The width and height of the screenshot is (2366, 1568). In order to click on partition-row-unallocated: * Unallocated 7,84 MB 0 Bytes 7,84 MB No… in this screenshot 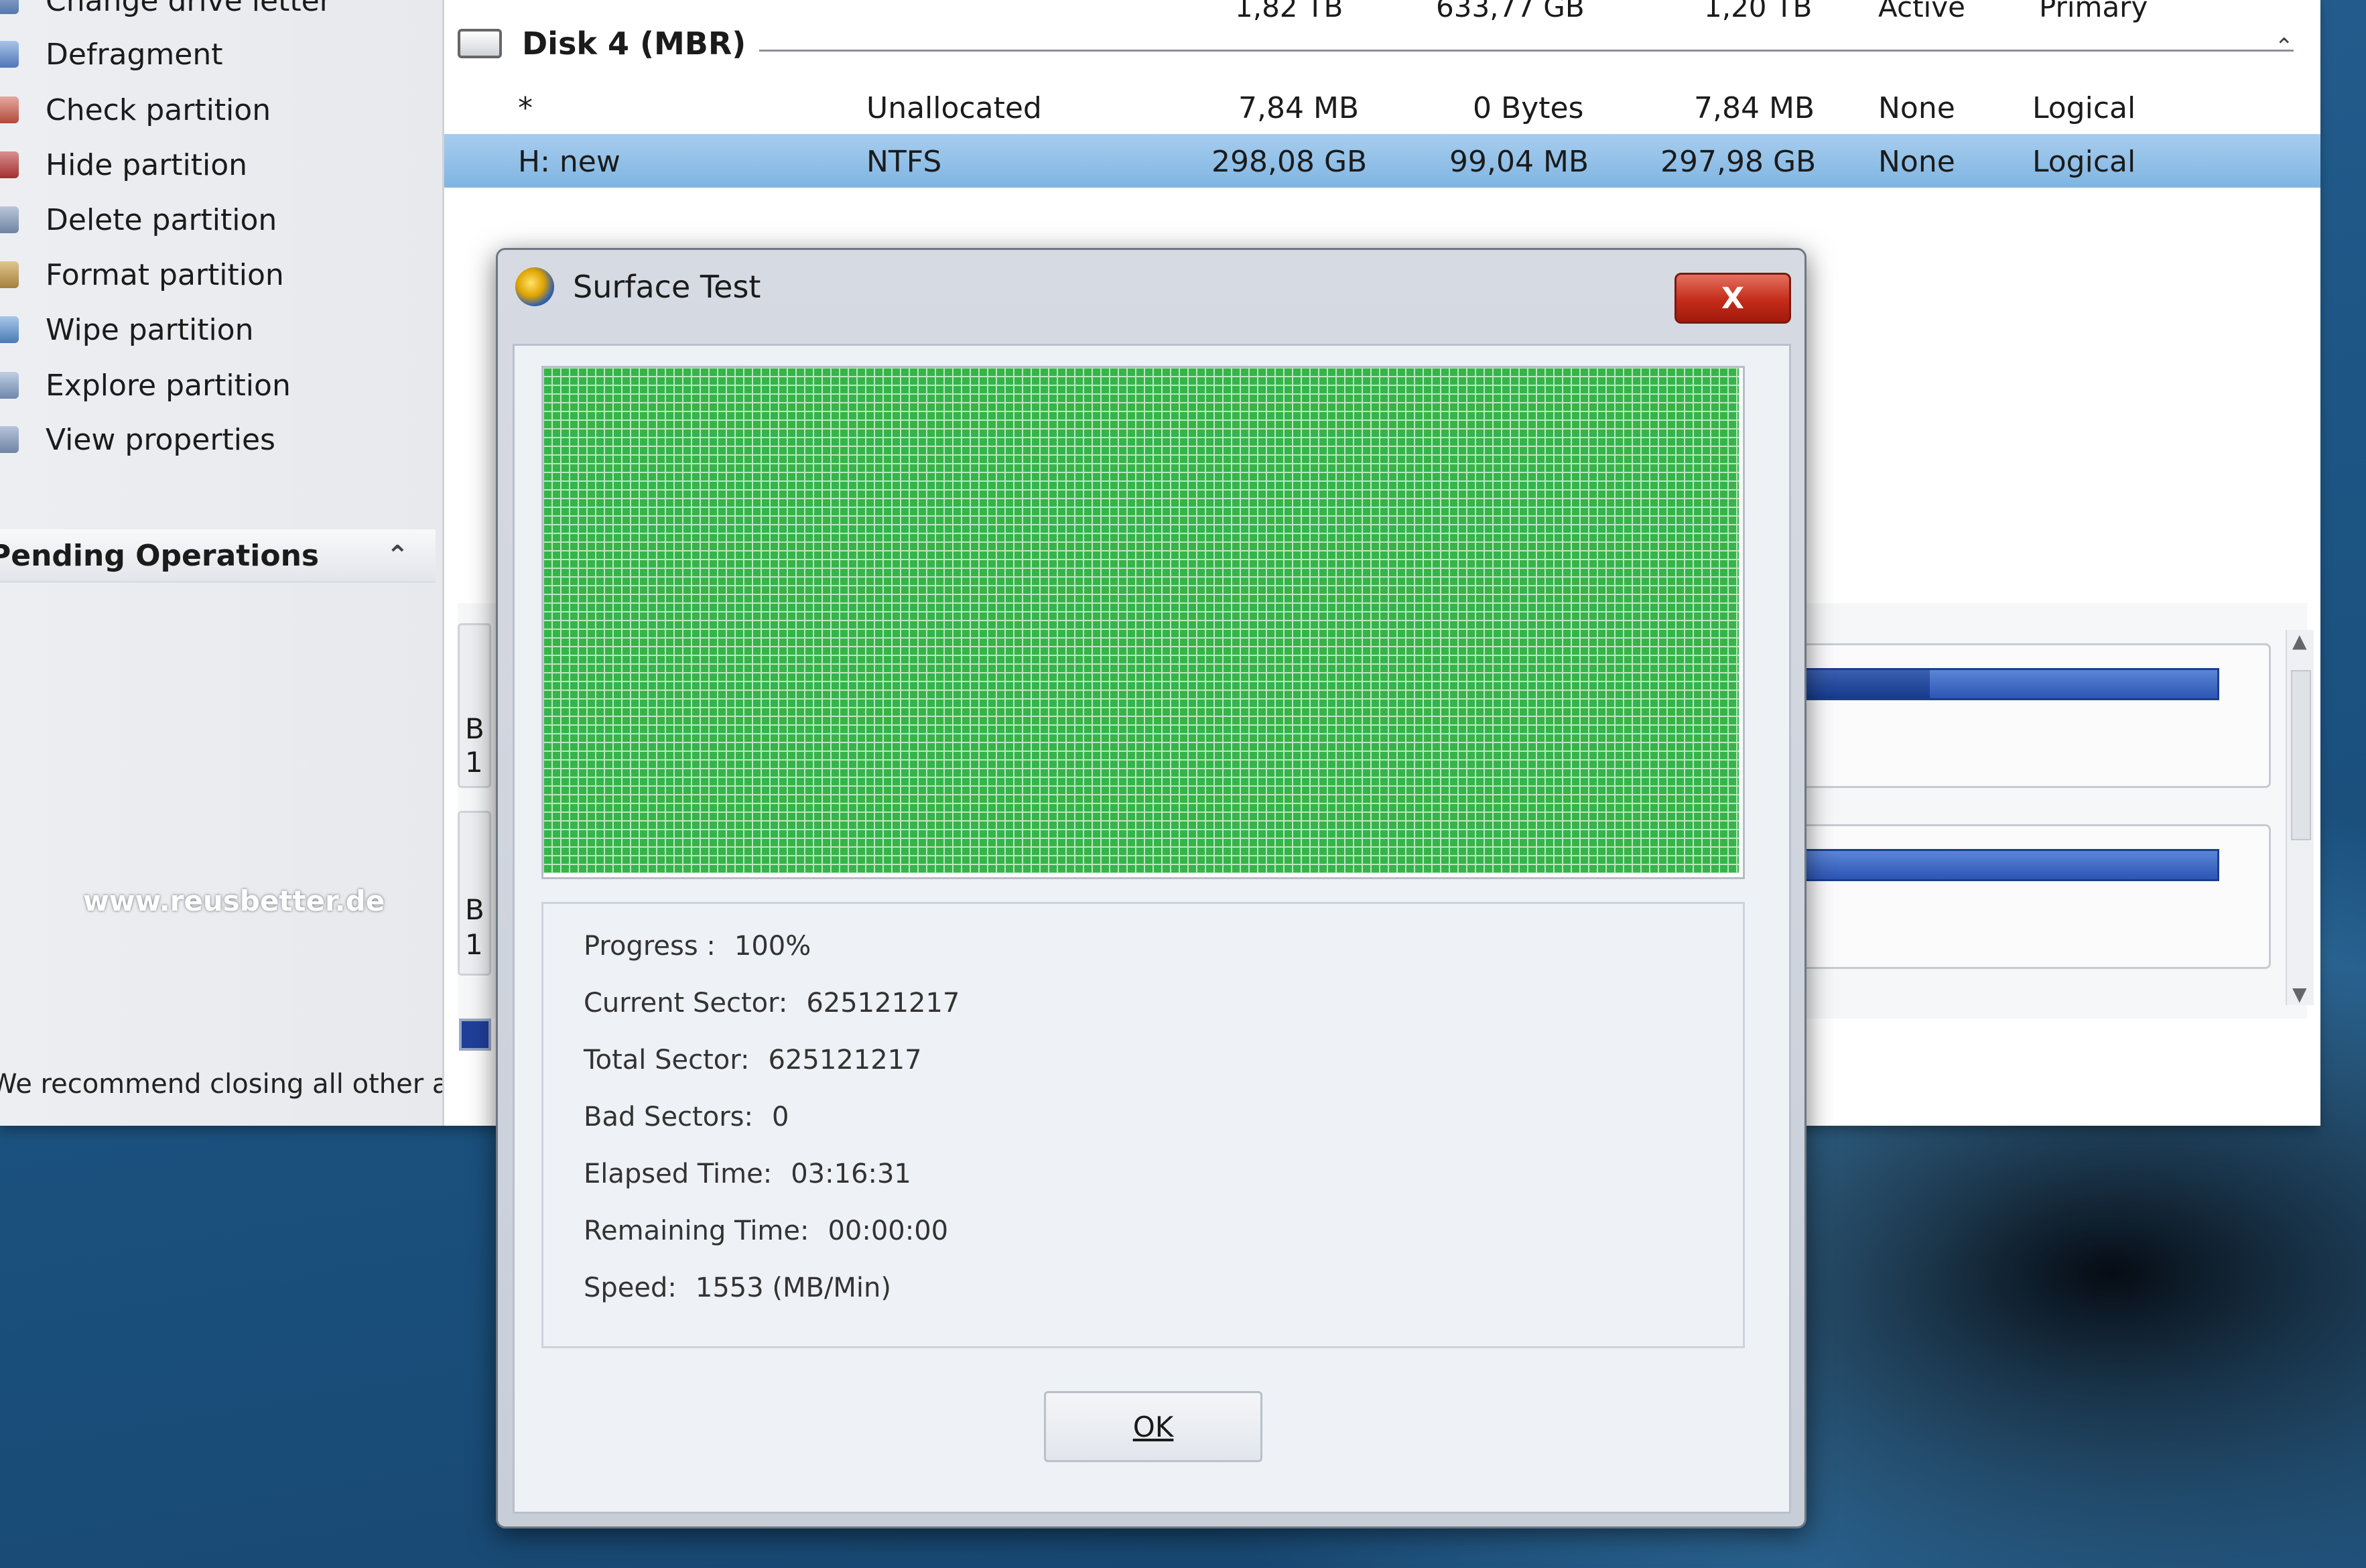, I will do `click(1382, 107)`.